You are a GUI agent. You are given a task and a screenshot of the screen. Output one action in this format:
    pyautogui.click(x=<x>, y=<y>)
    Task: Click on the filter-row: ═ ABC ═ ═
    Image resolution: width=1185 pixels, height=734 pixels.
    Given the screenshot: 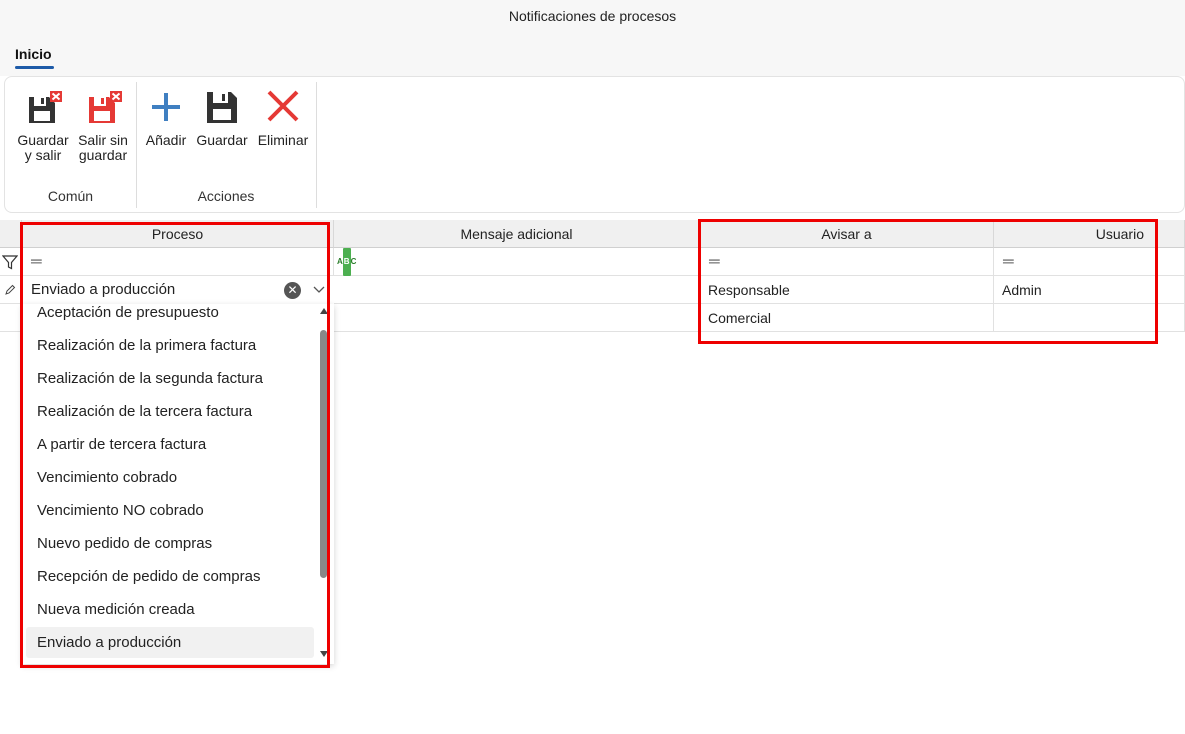 What is the action you would take?
    pyautogui.click(x=592, y=262)
    